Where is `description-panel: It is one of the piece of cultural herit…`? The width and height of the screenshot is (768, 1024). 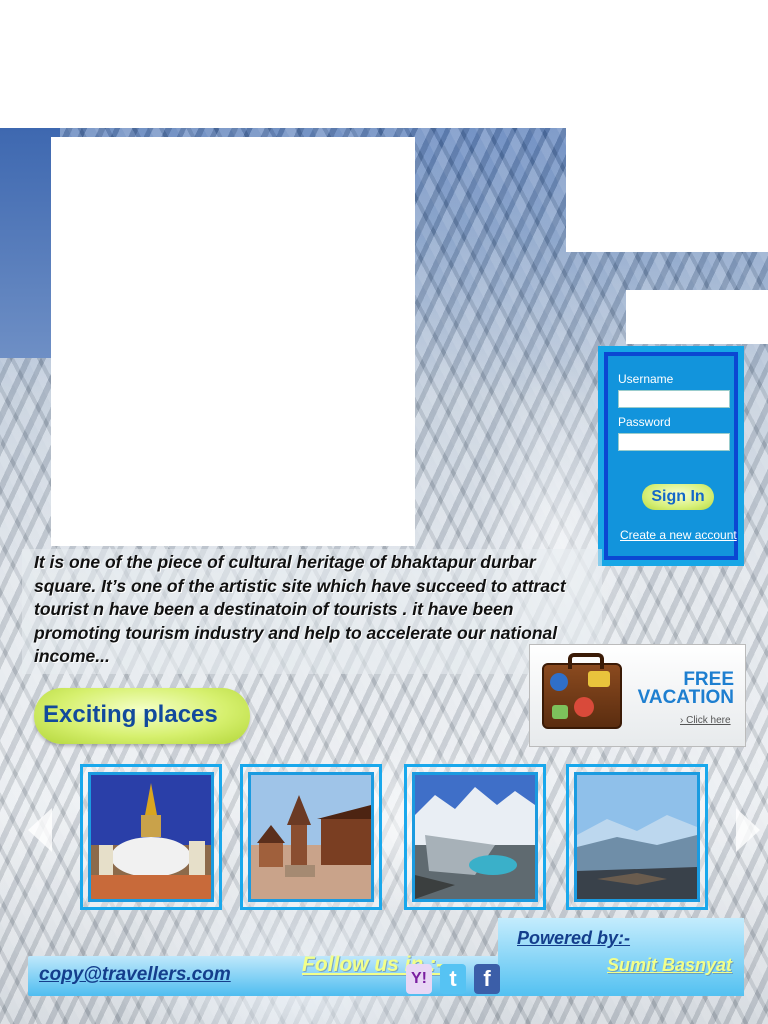
description-panel: It is one of the piece of cultural herit… is located at coordinates (312, 611).